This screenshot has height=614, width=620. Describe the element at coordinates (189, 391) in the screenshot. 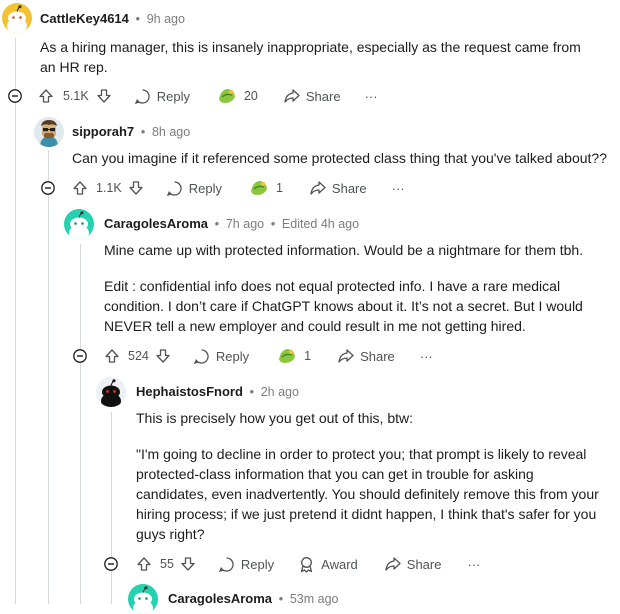

I see `username: HephaistosFnord` at that location.